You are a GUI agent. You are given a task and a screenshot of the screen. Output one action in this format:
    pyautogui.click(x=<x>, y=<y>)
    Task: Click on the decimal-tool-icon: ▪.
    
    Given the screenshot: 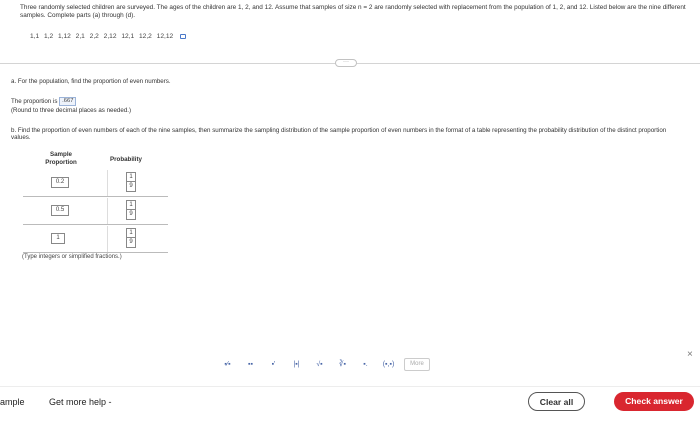 What is the action you would take?
    pyautogui.click(x=365, y=364)
    